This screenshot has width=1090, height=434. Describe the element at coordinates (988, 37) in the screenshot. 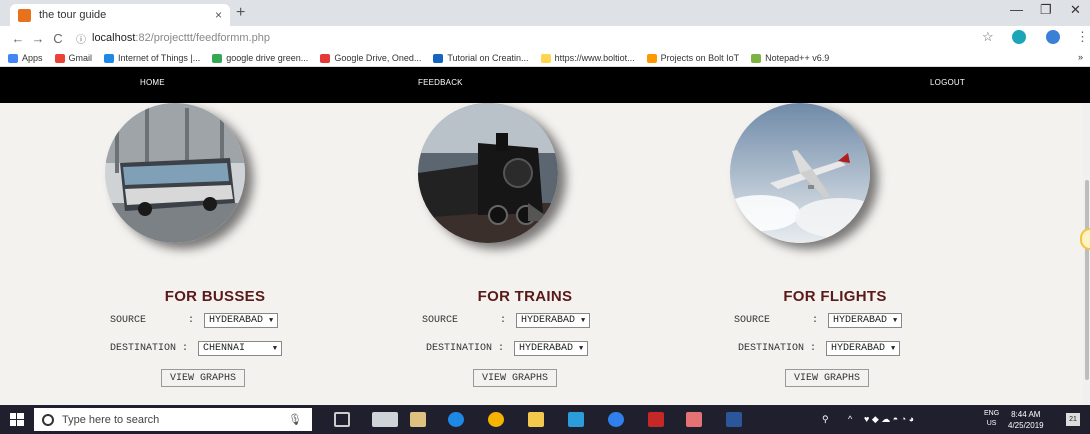

I see `bookmark-star-icon: ☆` at that location.